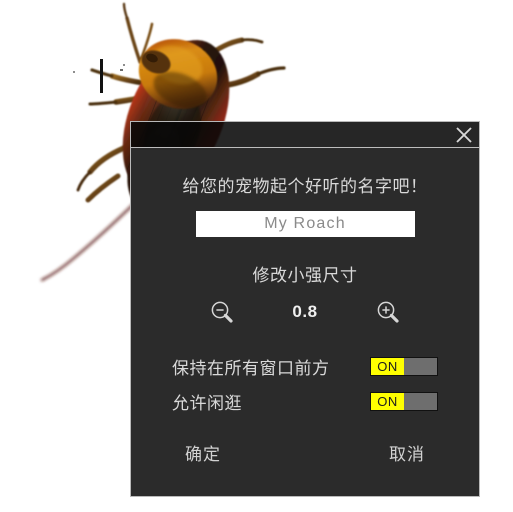  I want to click on toggle-switch-allow-wander: ON, so click(404, 401).